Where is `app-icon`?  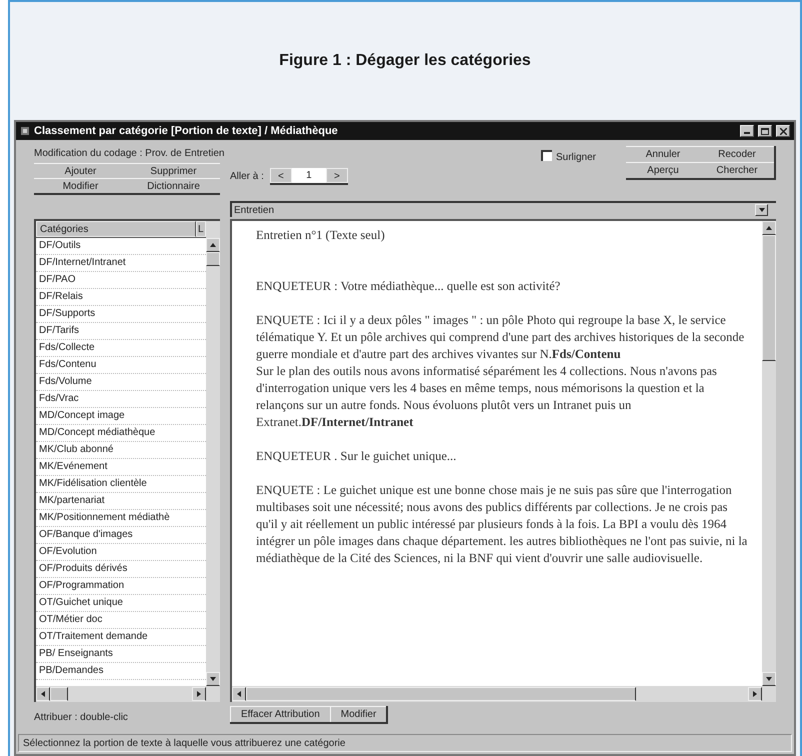
app-icon is located at coordinates (25, 131).